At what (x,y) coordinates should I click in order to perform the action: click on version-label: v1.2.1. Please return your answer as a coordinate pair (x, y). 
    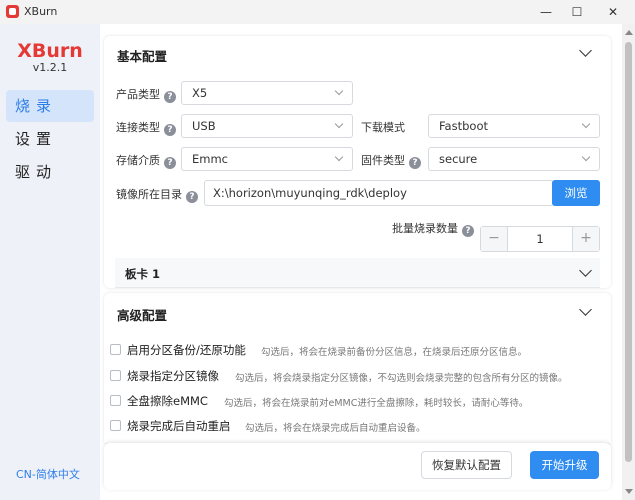
    Looking at the image, I should click on (50, 67).